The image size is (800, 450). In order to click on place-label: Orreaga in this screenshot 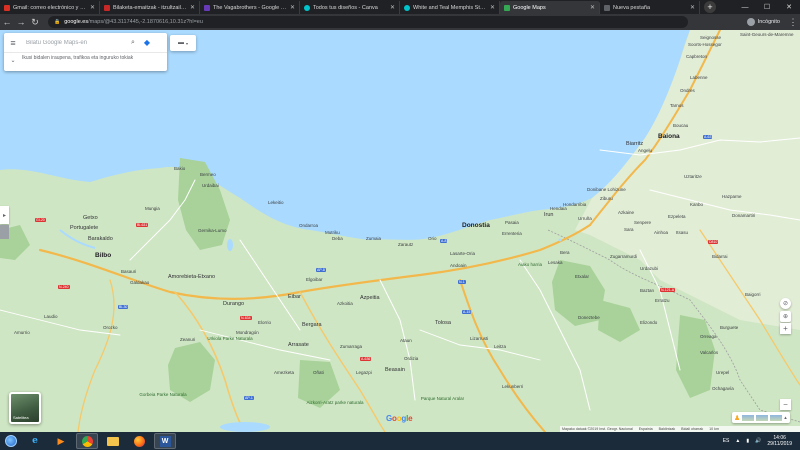, I will do `click(708, 336)`.